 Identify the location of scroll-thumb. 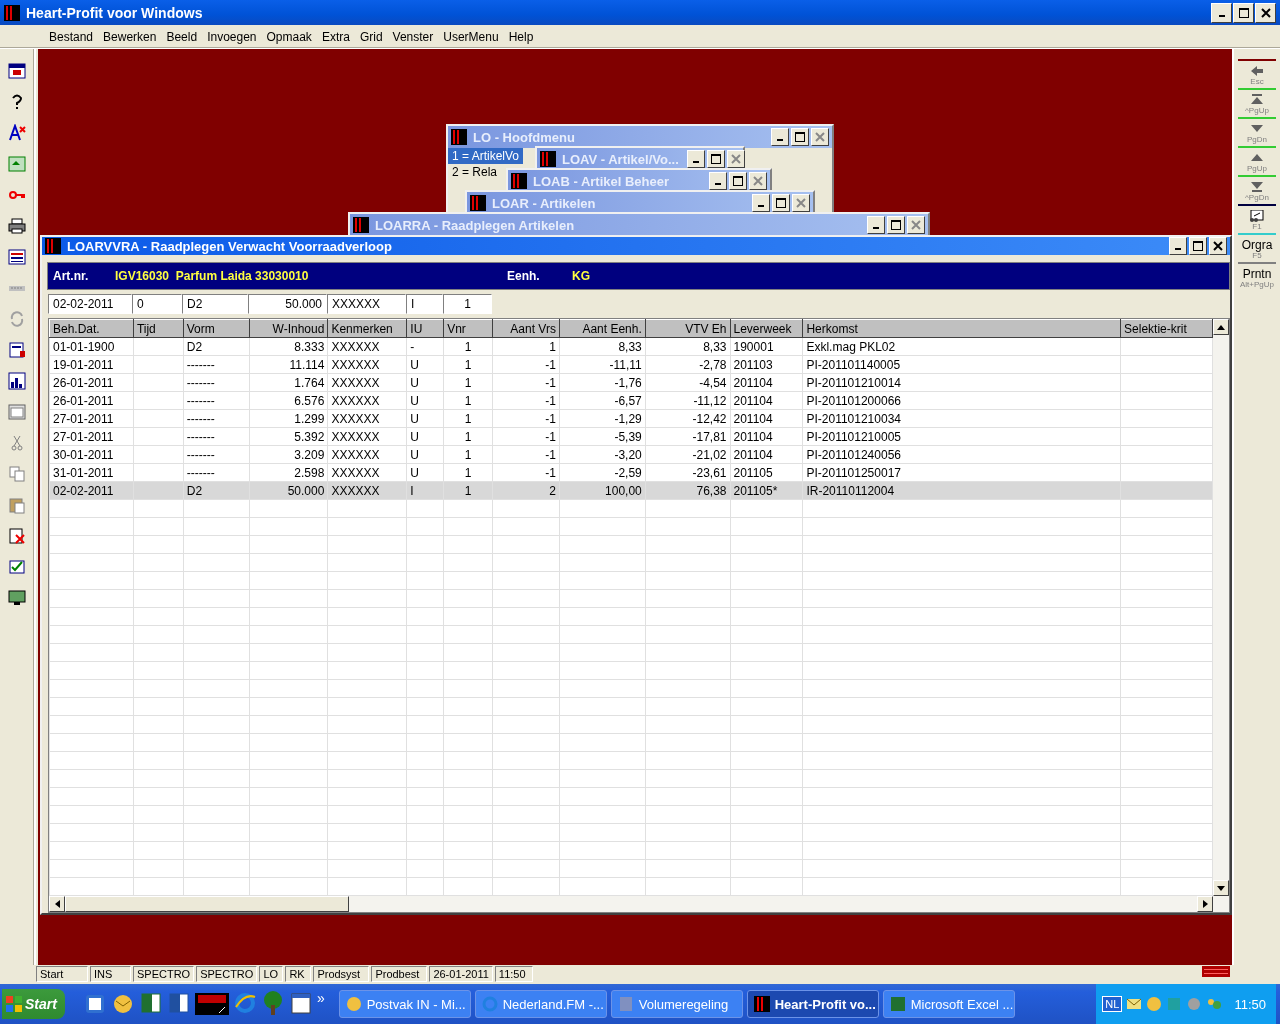
(207, 904).